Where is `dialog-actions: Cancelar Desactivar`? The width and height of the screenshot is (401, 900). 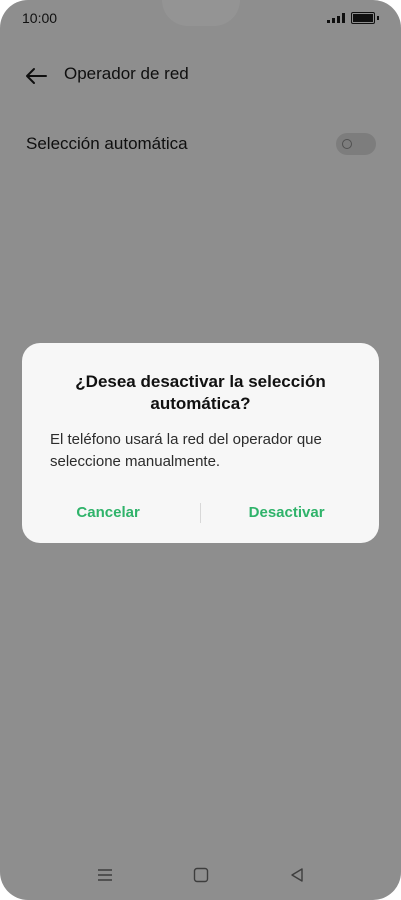 dialog-actions: Cancelar Desactivar is located at coordinates (200, 512).